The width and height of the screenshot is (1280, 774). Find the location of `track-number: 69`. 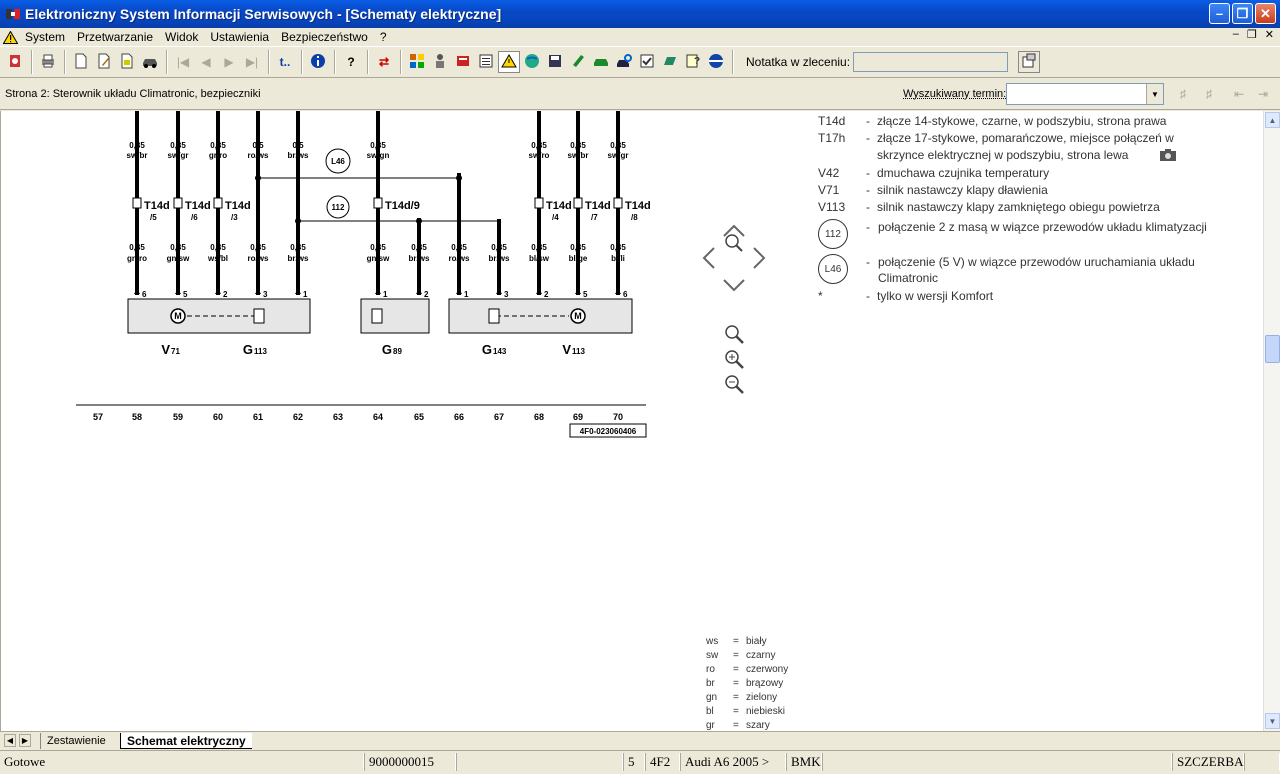

track-number: 69 is located at coordinates (578, 417).